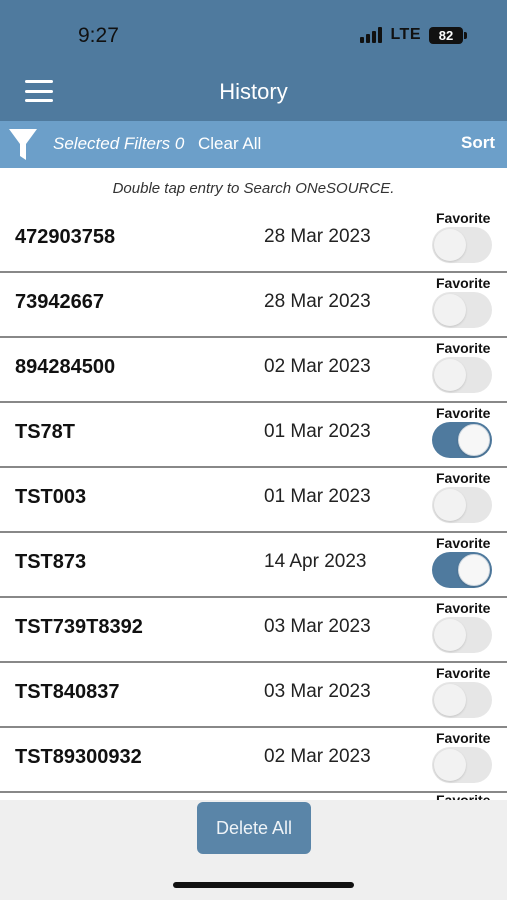  I want to click on status-indicators: LTE 82, so click(413, 35).